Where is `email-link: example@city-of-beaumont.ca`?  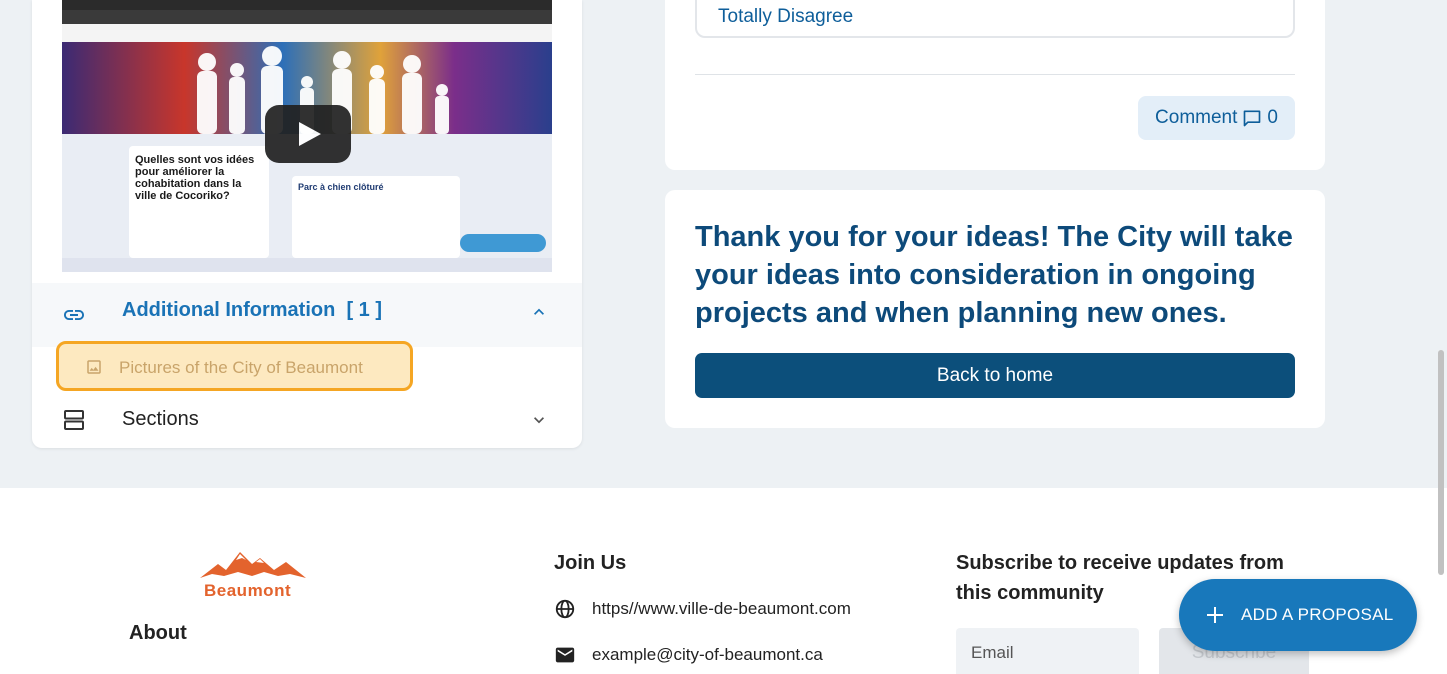 email-link: example@city-of-beaumont.ca is located at coordinates (688, 655).